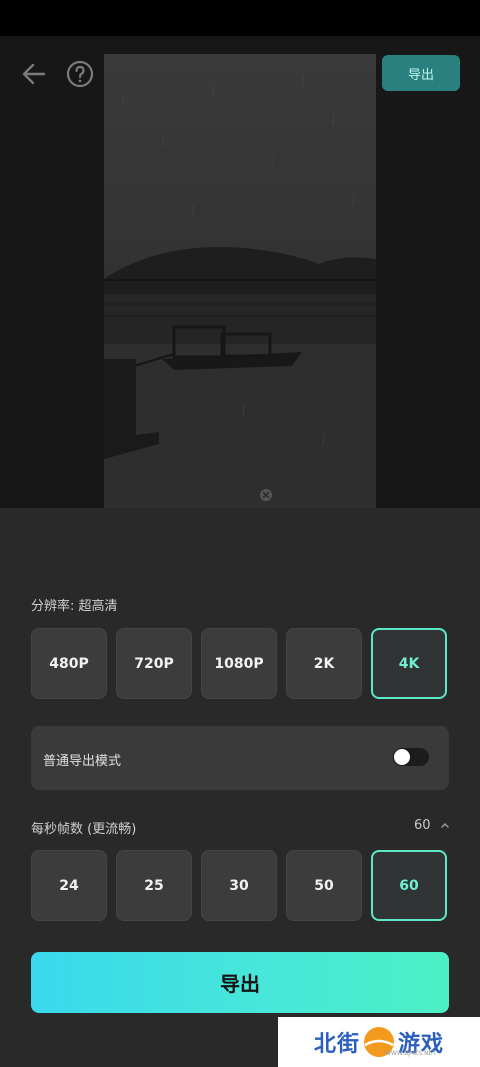  What do you see at coordinates (34, 74) in the screenshot?
I see `back-arrow-icon` at bounding box center [34, 74].